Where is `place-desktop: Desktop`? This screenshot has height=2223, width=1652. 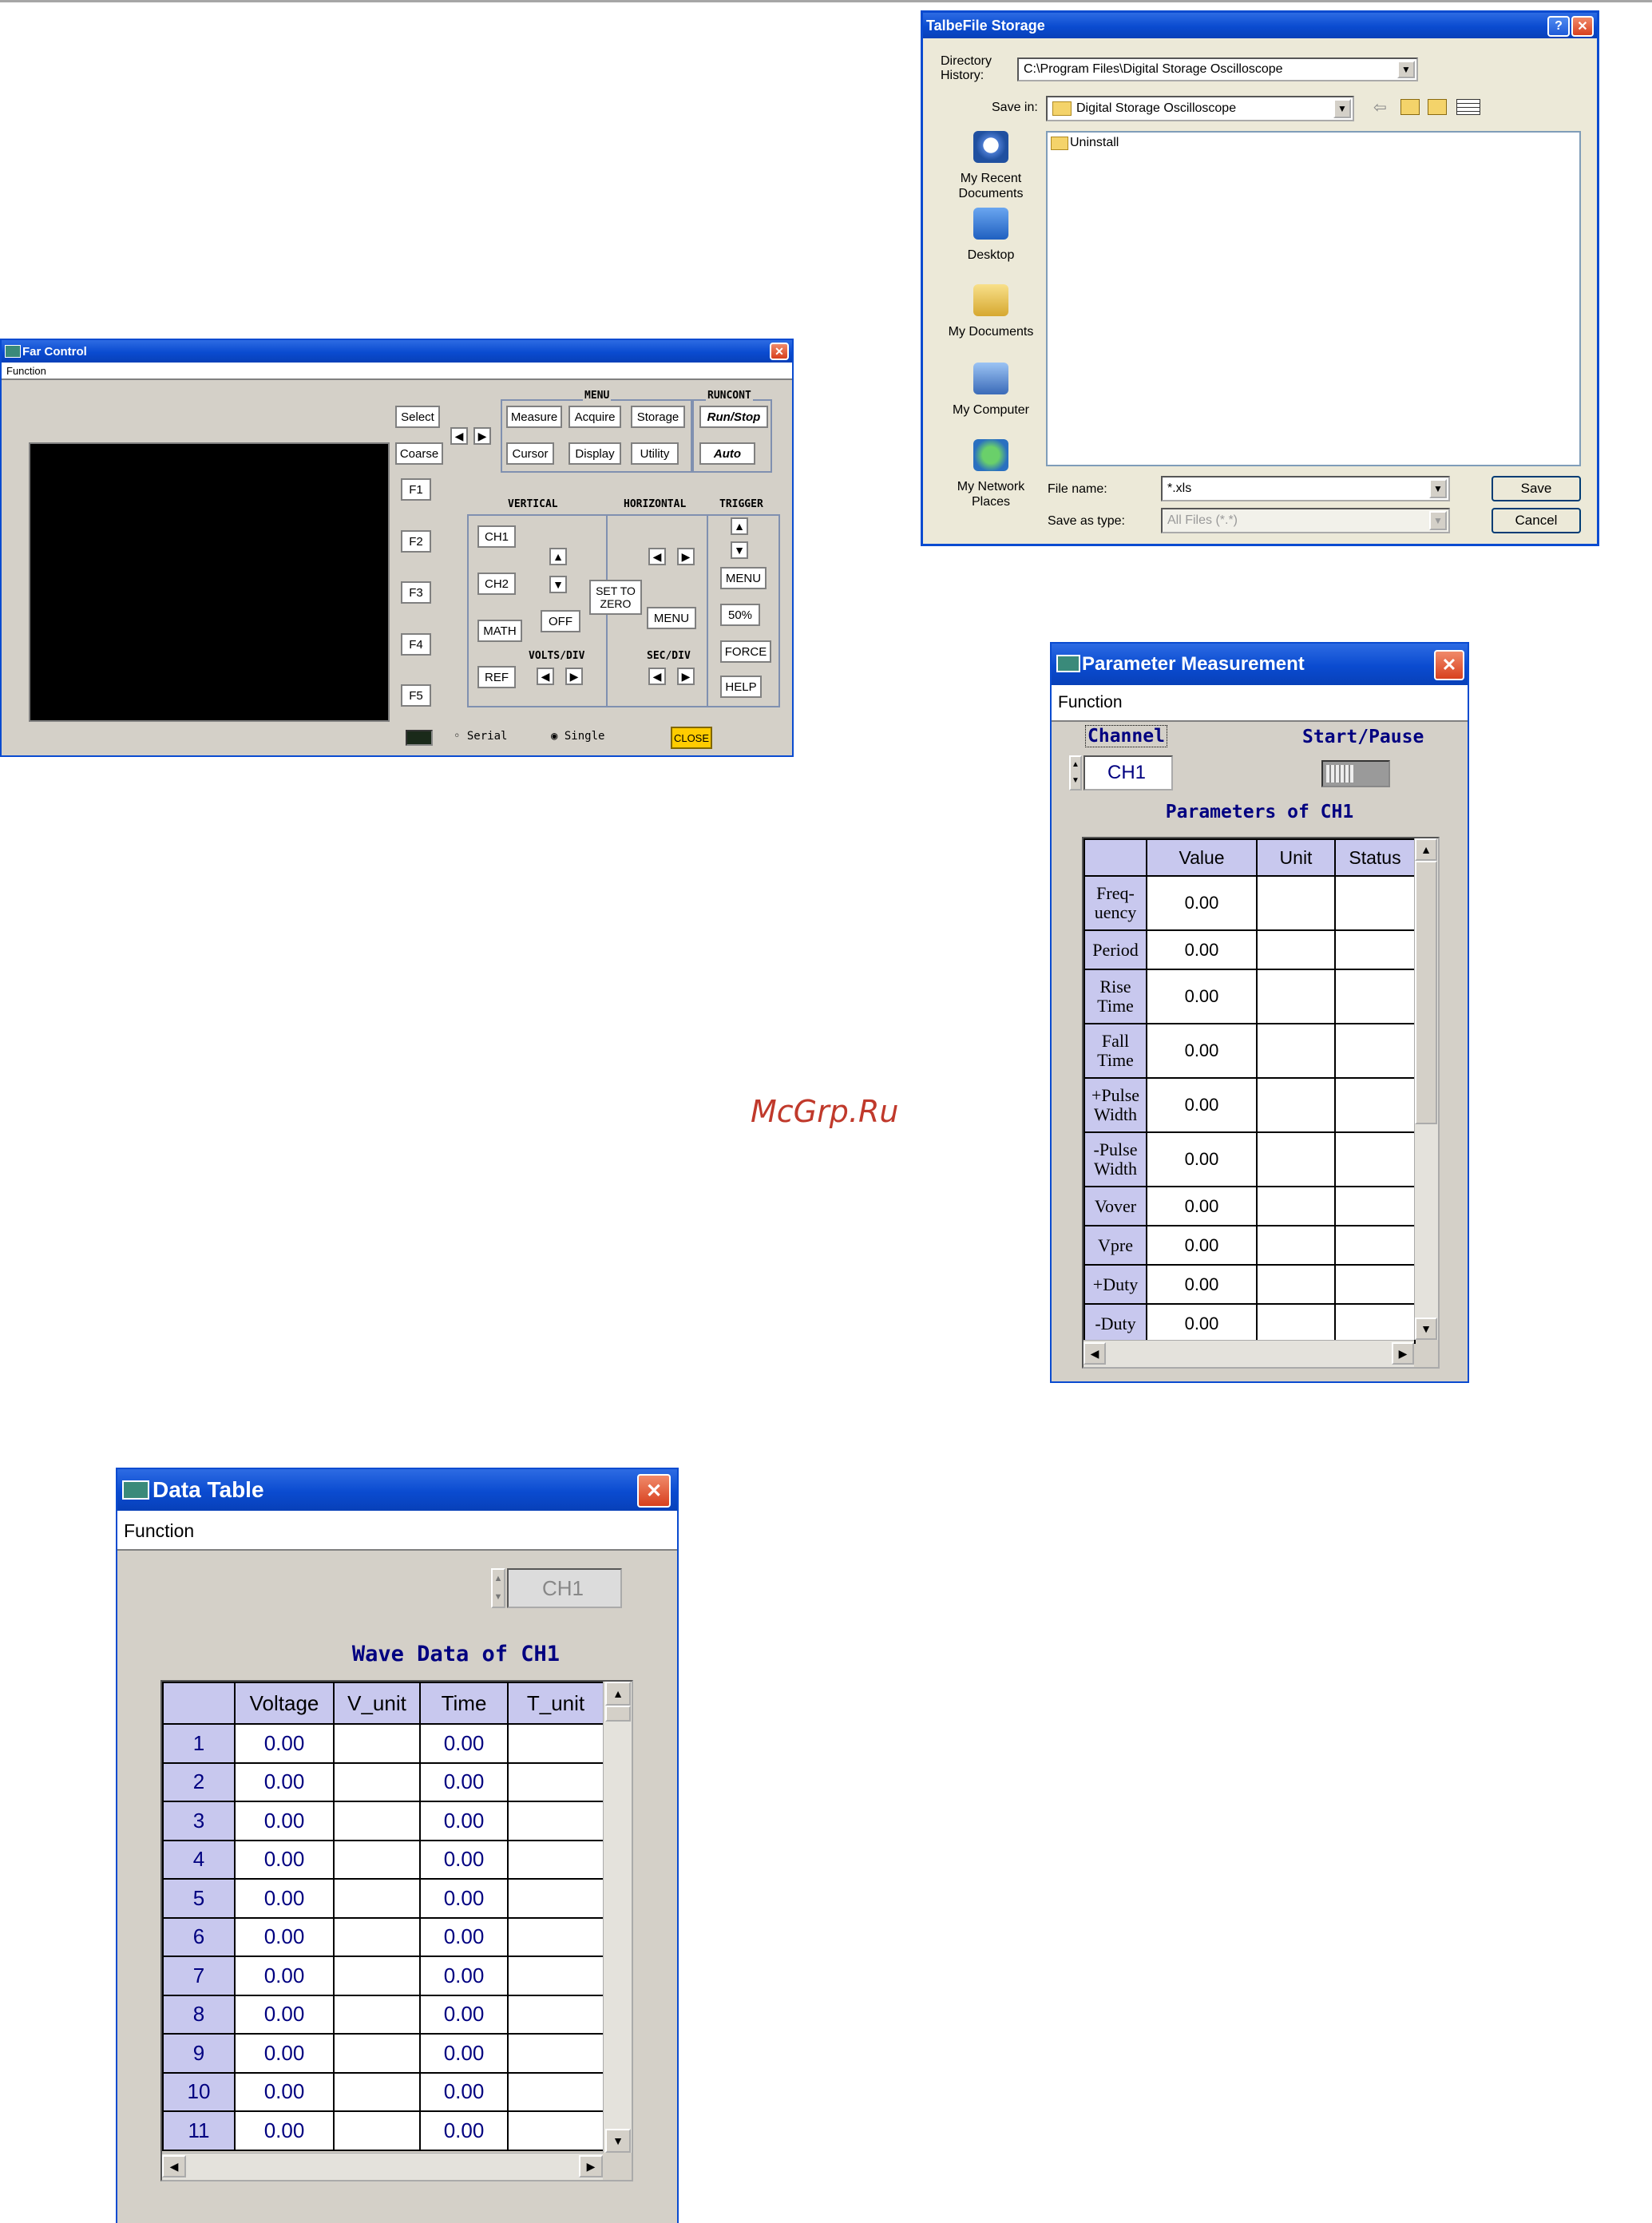
place-desktop: Desktop is located at coordinates (991, 256).